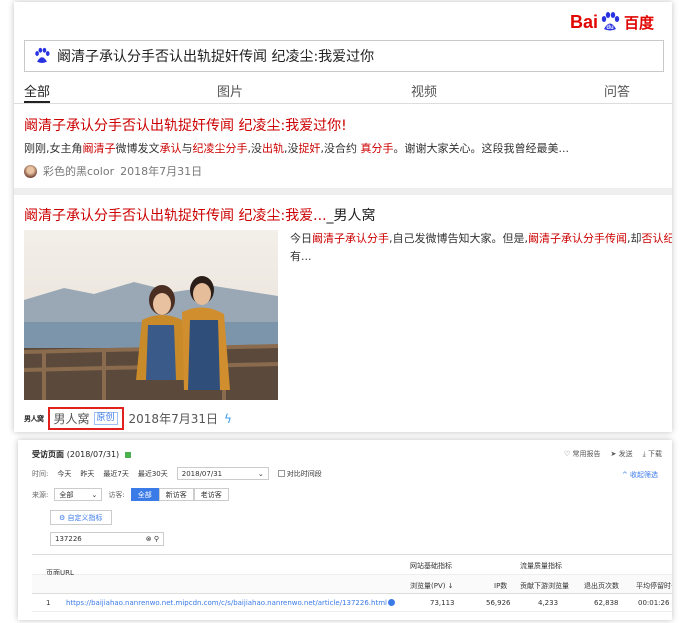 This screenshot has width=682, height=623. I want to click on logo-chinese: 百度, so click(638, 22).